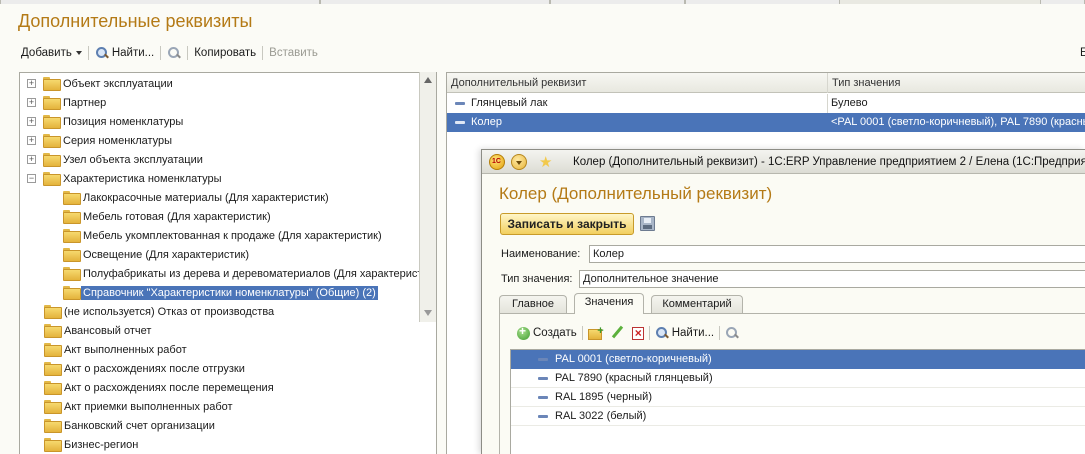 The height and width of the screenshot is (454, 1085). Describe the element at coordinates (85, 102) in the screenshot. I see `tree-item-label: Партнер` at that location.